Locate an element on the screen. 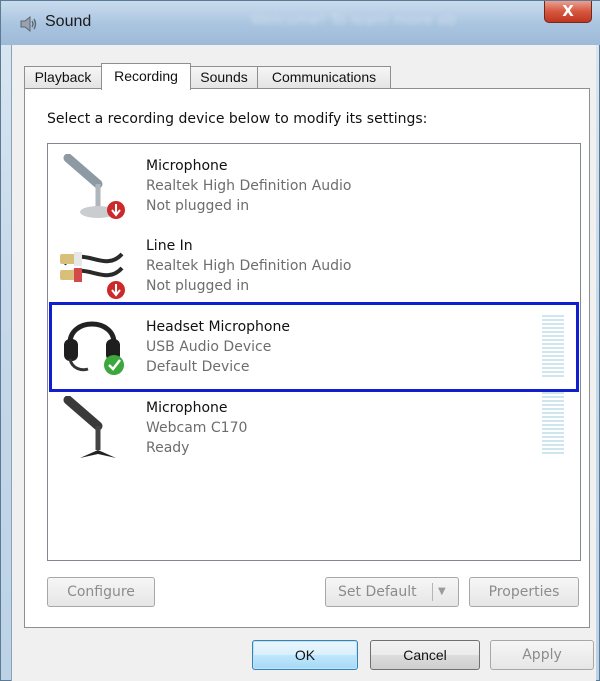 The image size is (600, 681). apply-button: Apply is located at coordinates (542, 655).